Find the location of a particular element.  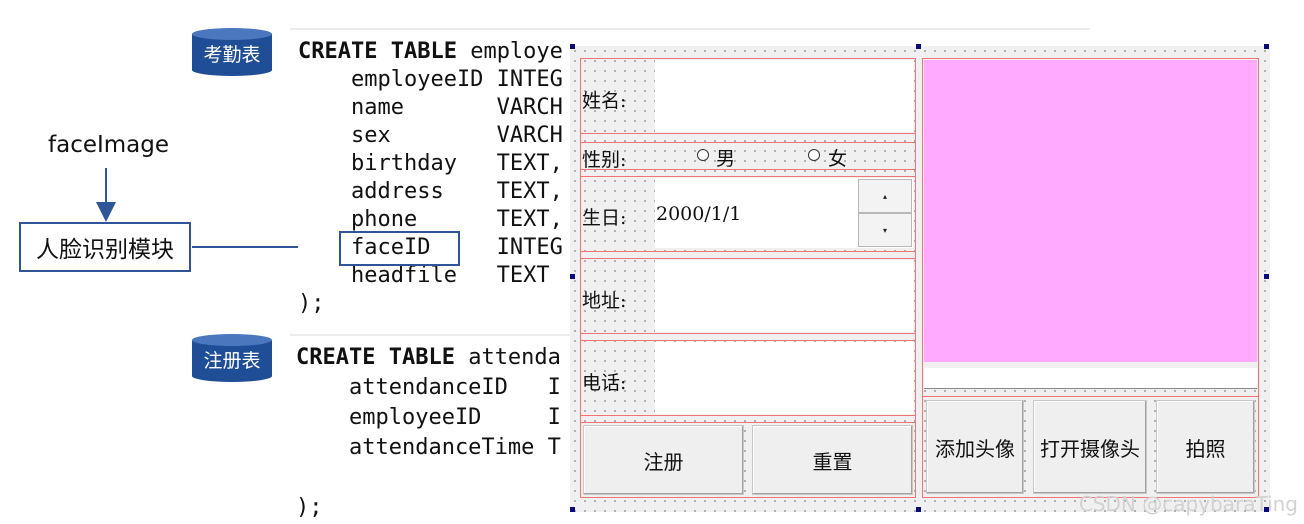

spin-down-button: ▾ is located at coordinates (885, 230).